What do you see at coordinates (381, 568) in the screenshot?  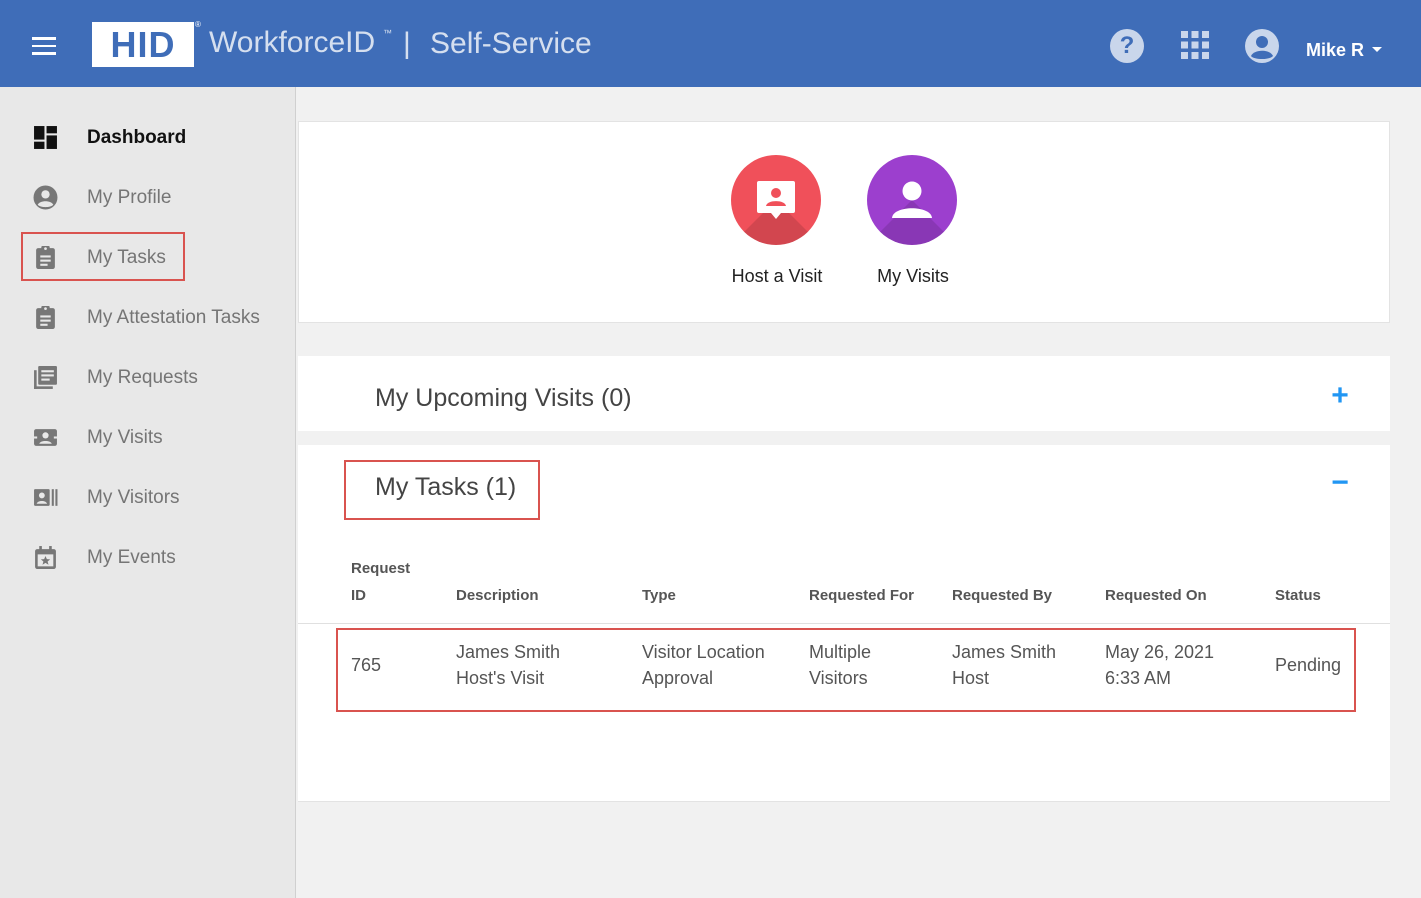 I see `column-header-request: Request` at bounding box center [381, 568].